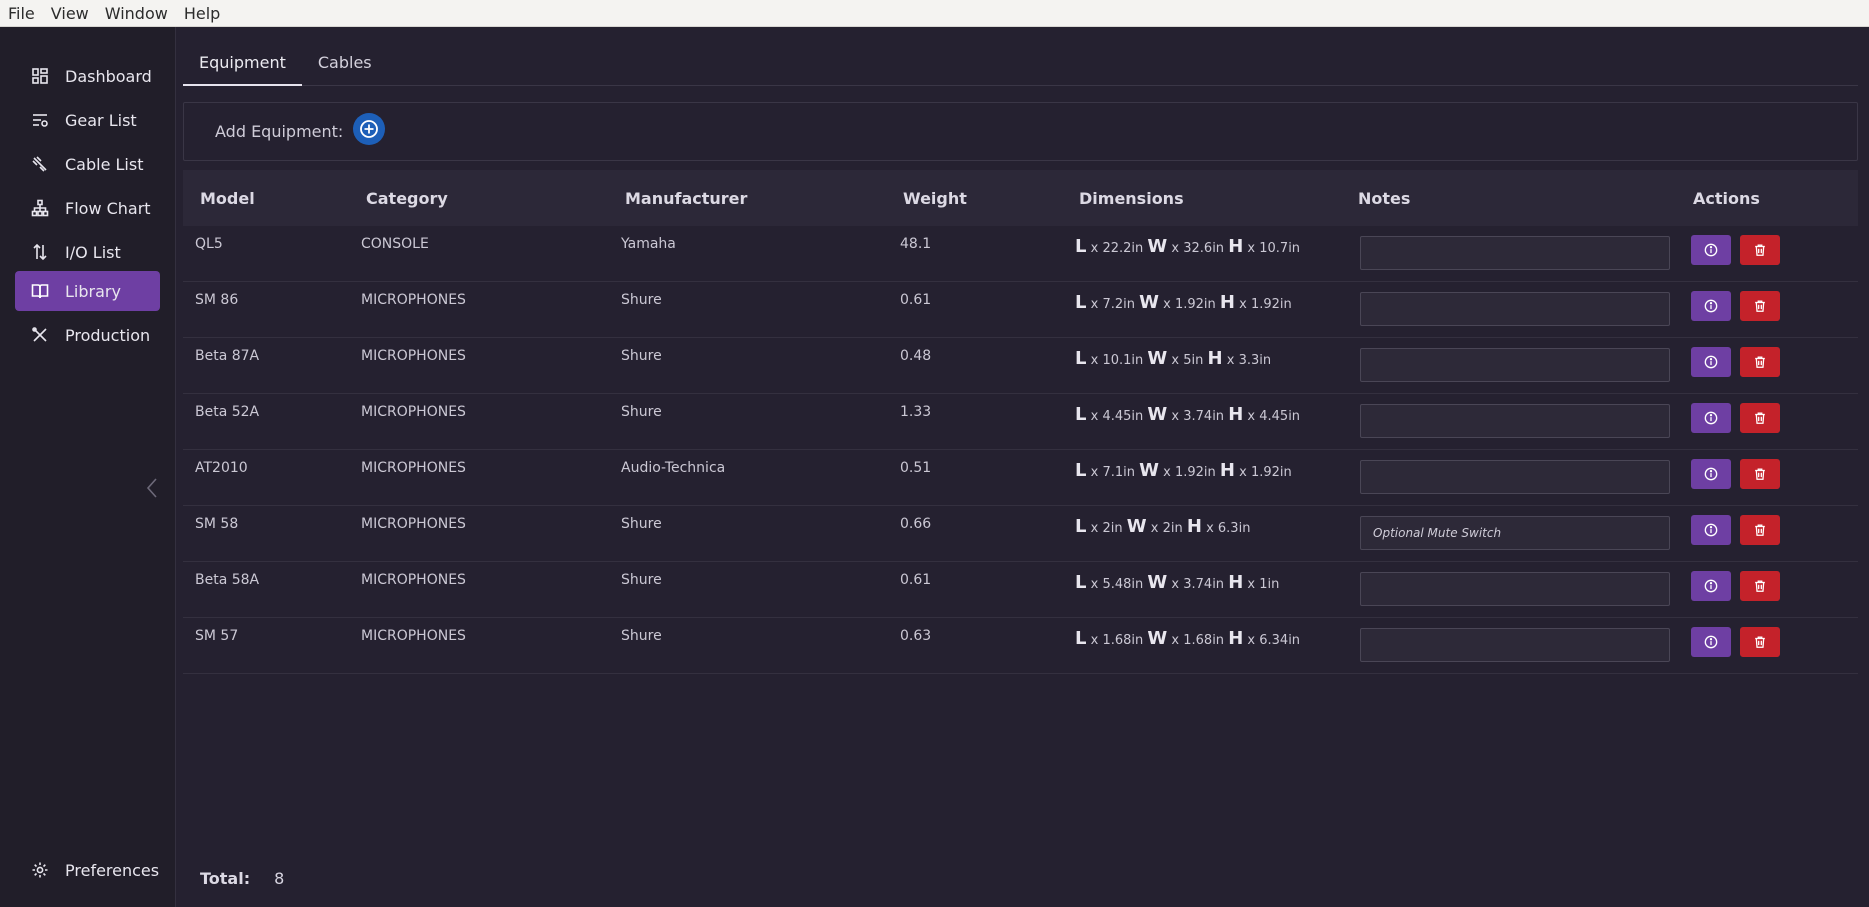 The width and height of the screenshot is (1869, 907). I want to click on sidebar-item-cable-list: Cable List, so click(87, 164).